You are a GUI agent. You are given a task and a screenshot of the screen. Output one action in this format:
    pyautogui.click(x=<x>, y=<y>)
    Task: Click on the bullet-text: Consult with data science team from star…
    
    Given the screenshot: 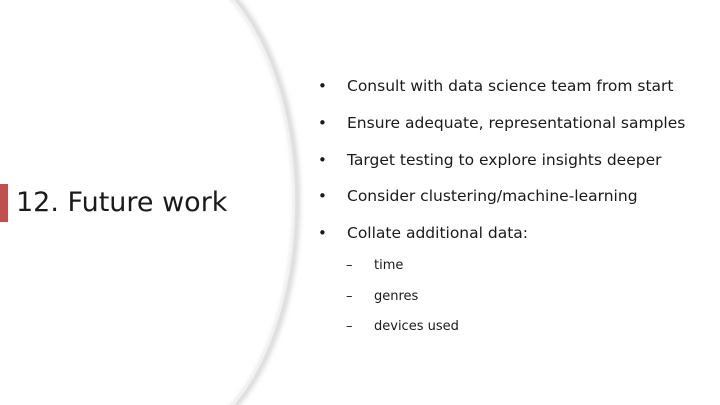 What is the action you would take?
    pyautogui.click(x=510, y=86)
    